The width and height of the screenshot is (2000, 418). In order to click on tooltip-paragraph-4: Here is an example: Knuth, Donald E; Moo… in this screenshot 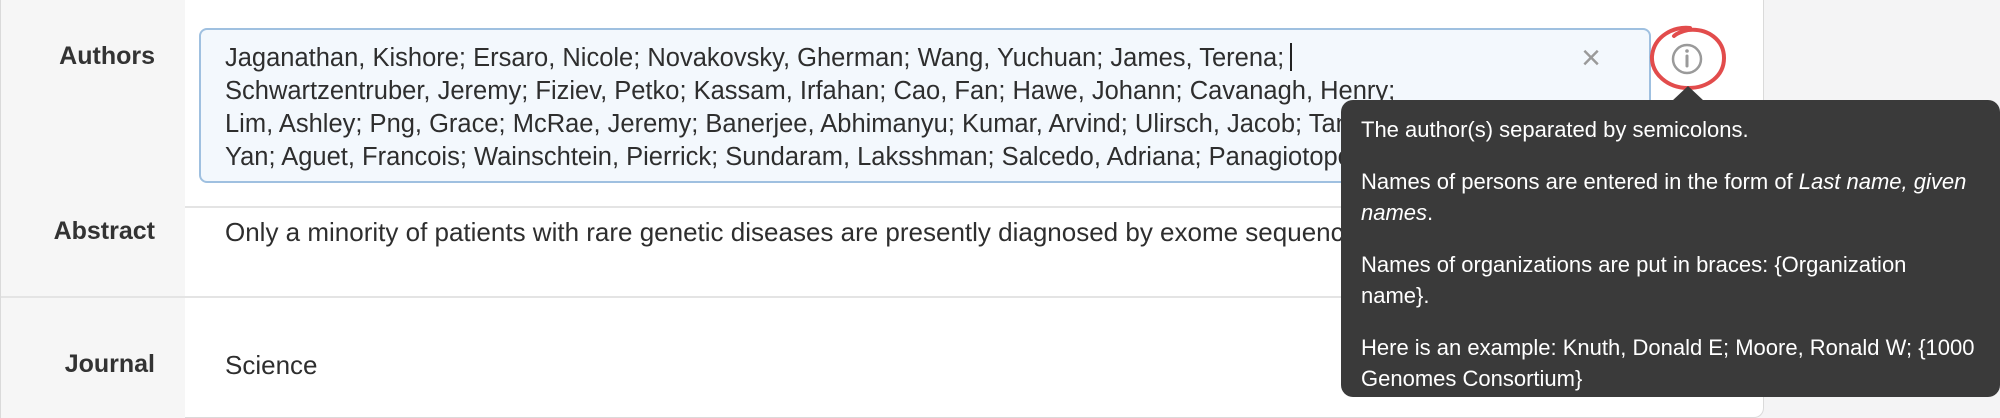, I will do `click(1668, 363)`.